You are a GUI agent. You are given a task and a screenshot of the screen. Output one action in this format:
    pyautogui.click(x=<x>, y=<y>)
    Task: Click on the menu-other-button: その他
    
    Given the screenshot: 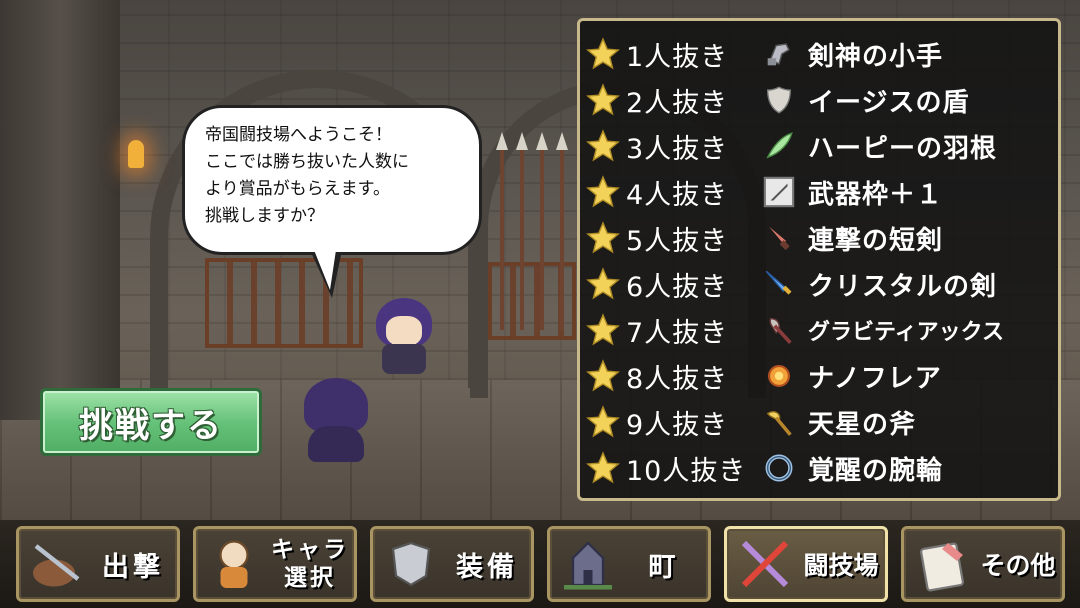 What is the action you would take?
    pyautogui.click(x=983, y=564)
    